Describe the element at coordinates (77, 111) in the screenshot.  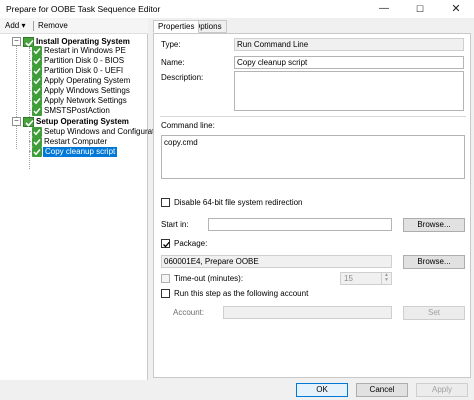
I see `tree-item-smstspostaction: SMSTSPostAction` at that location.